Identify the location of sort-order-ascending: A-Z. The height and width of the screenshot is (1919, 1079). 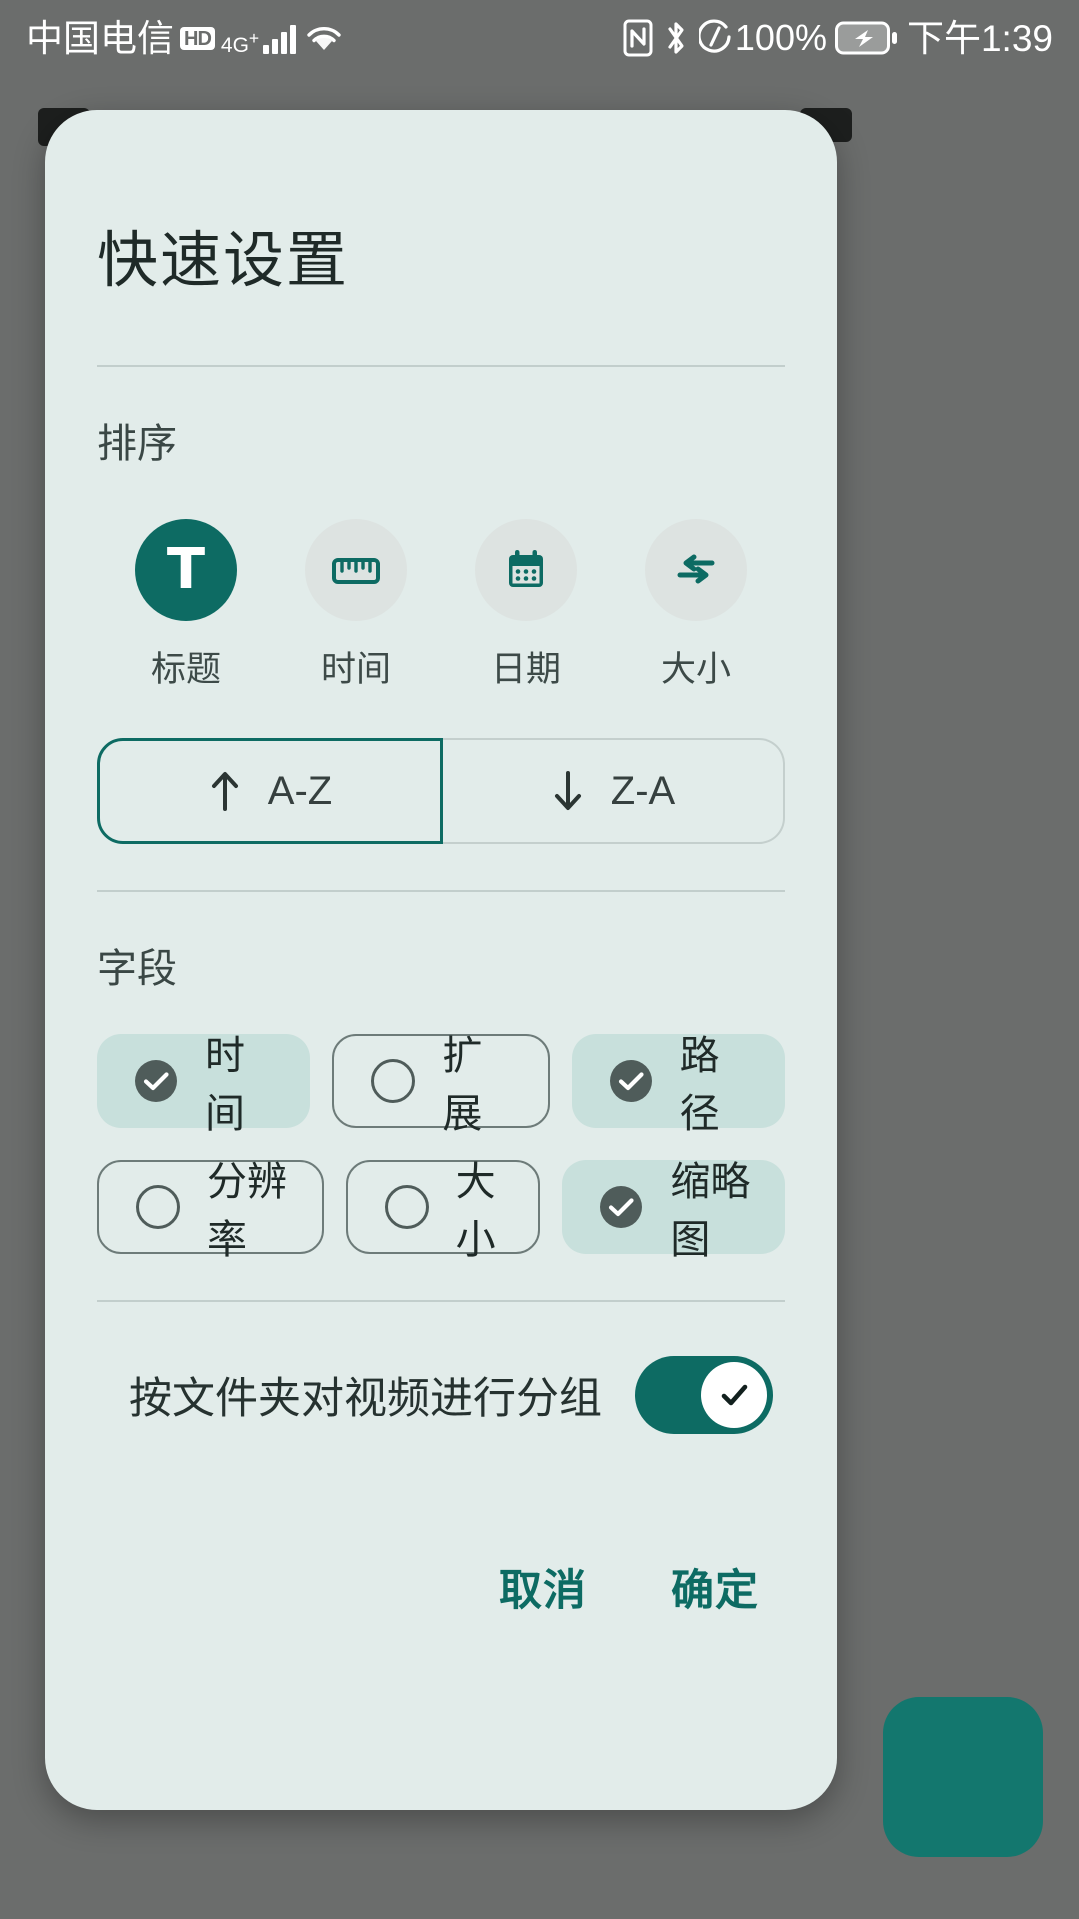
(270, 791).